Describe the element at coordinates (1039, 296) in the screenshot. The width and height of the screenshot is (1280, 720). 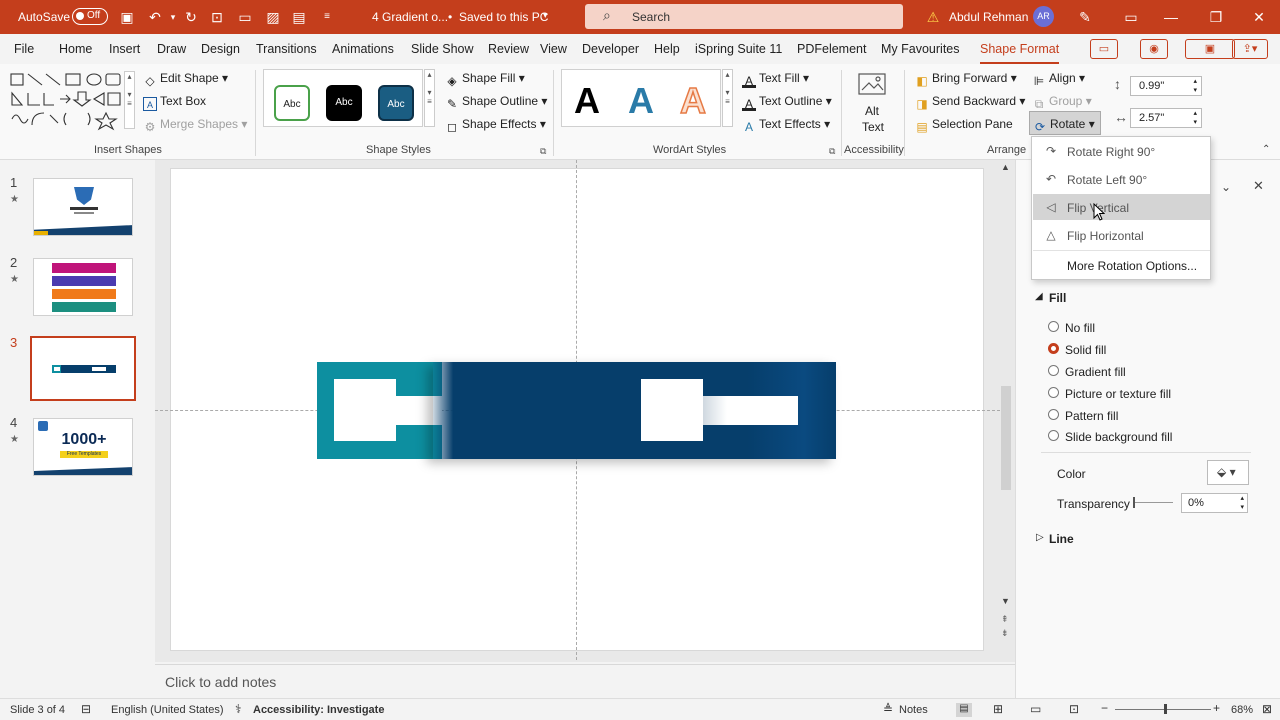
I see `fill-chevron-icon: ◢` at that location.